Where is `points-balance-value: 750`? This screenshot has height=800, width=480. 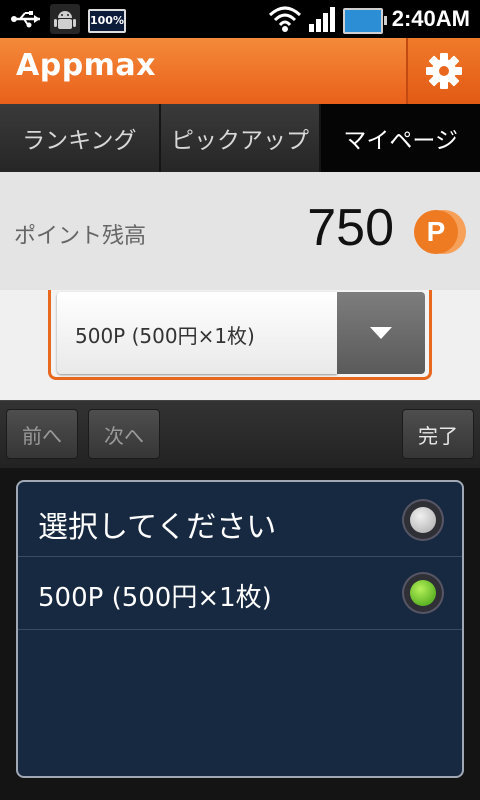 points-balance-value: 750 is located at coordinates (350, 228).